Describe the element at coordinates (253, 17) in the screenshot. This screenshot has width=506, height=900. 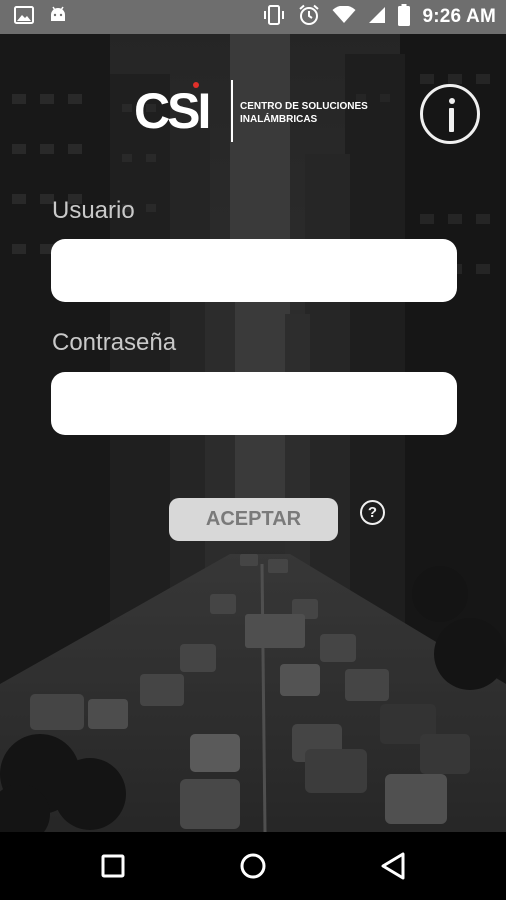
I see `status-bar: 9:26 AM` at that location.